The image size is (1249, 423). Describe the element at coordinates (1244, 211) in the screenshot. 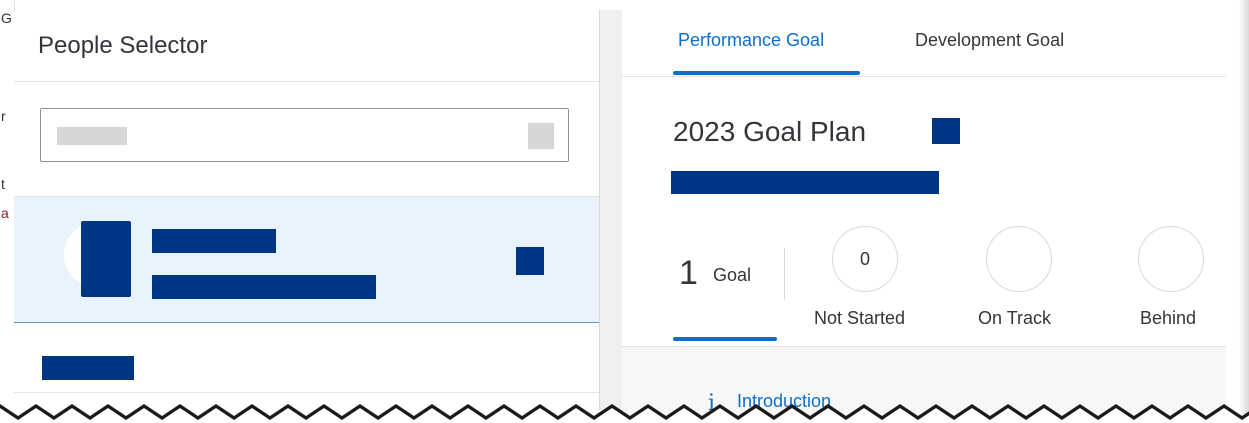

I see `frame-shadow` at that location.